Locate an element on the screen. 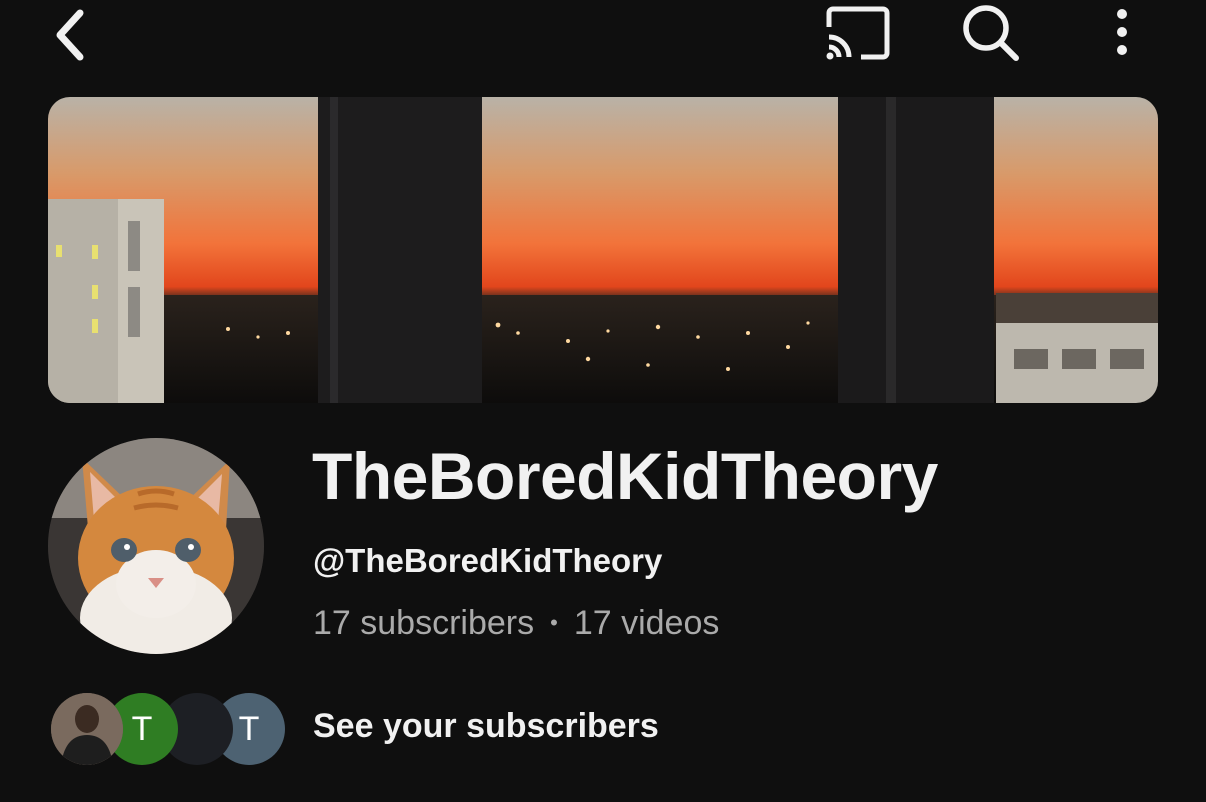 The width and height of the screenshot is (1206, 802). channel-avatar is located at coordinates (156, 546).